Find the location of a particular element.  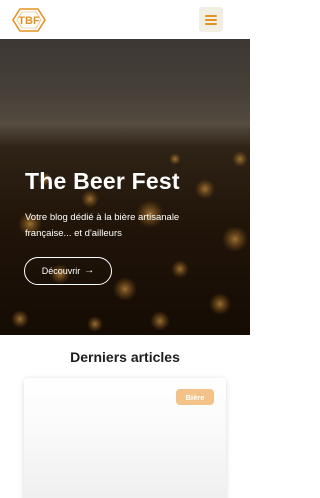

hero-title: The Beer Fest is located at coordinates (102, 181).